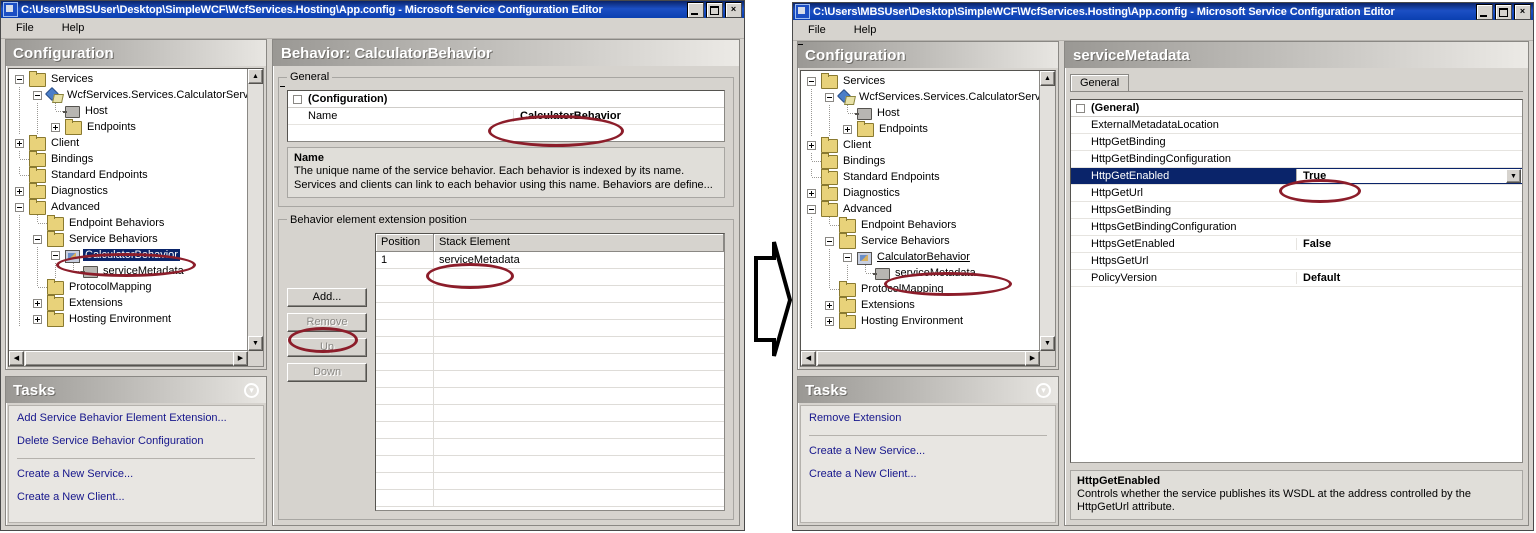  Describe the element at coordinates (1047, 78) in the screenshot. I see `scroll-up-icon-right: ▲` at that location.